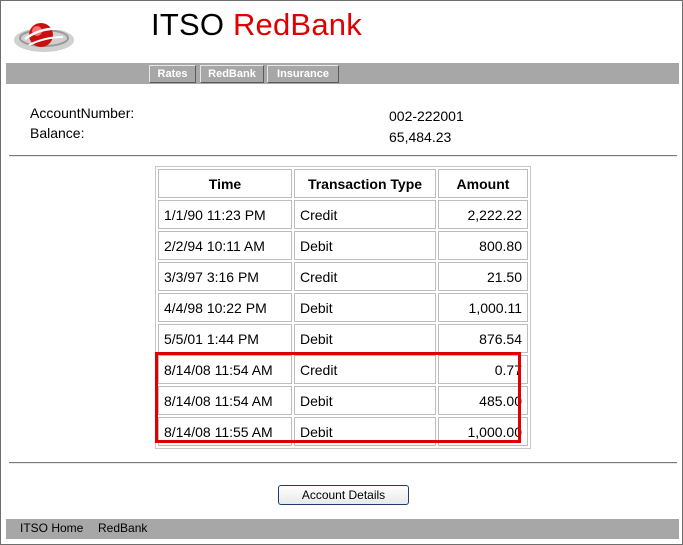  Describe the element at coordinates (225, 338) in the screenshot. I see `cell-time: 5/5/01 1:44 PM` at that location.